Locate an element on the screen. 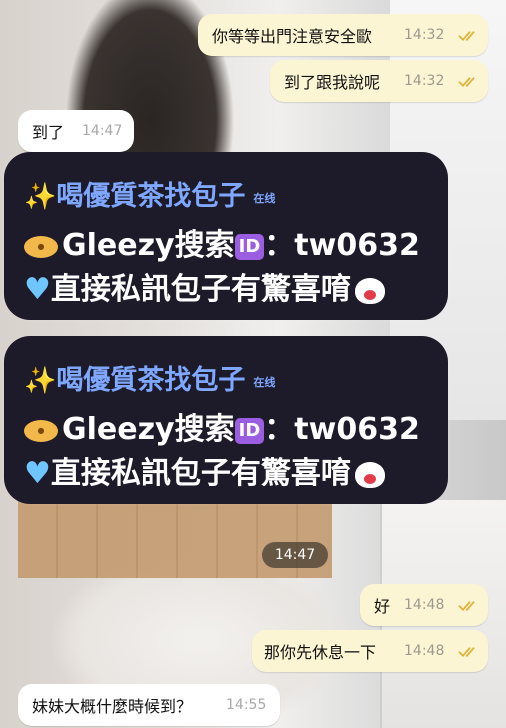  message-incoming: 妹妹大概什麼時候到？ 14:55 is located at coordinates (149, 705).